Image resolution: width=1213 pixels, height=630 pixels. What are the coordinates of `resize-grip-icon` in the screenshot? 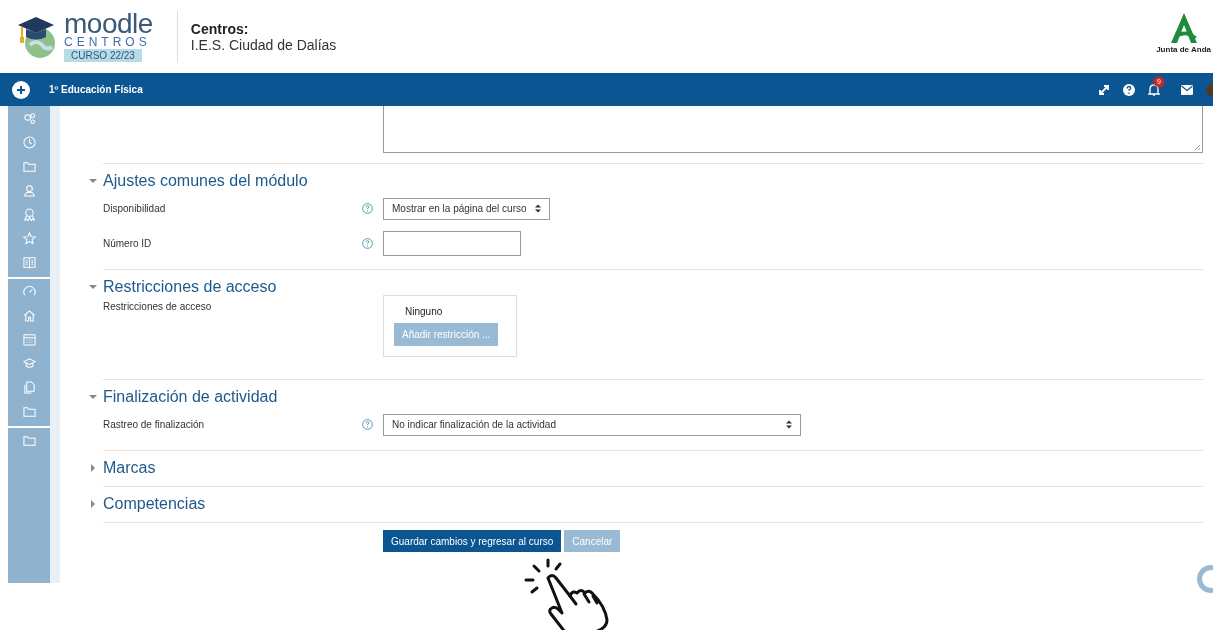 It's located at (1197, 147).